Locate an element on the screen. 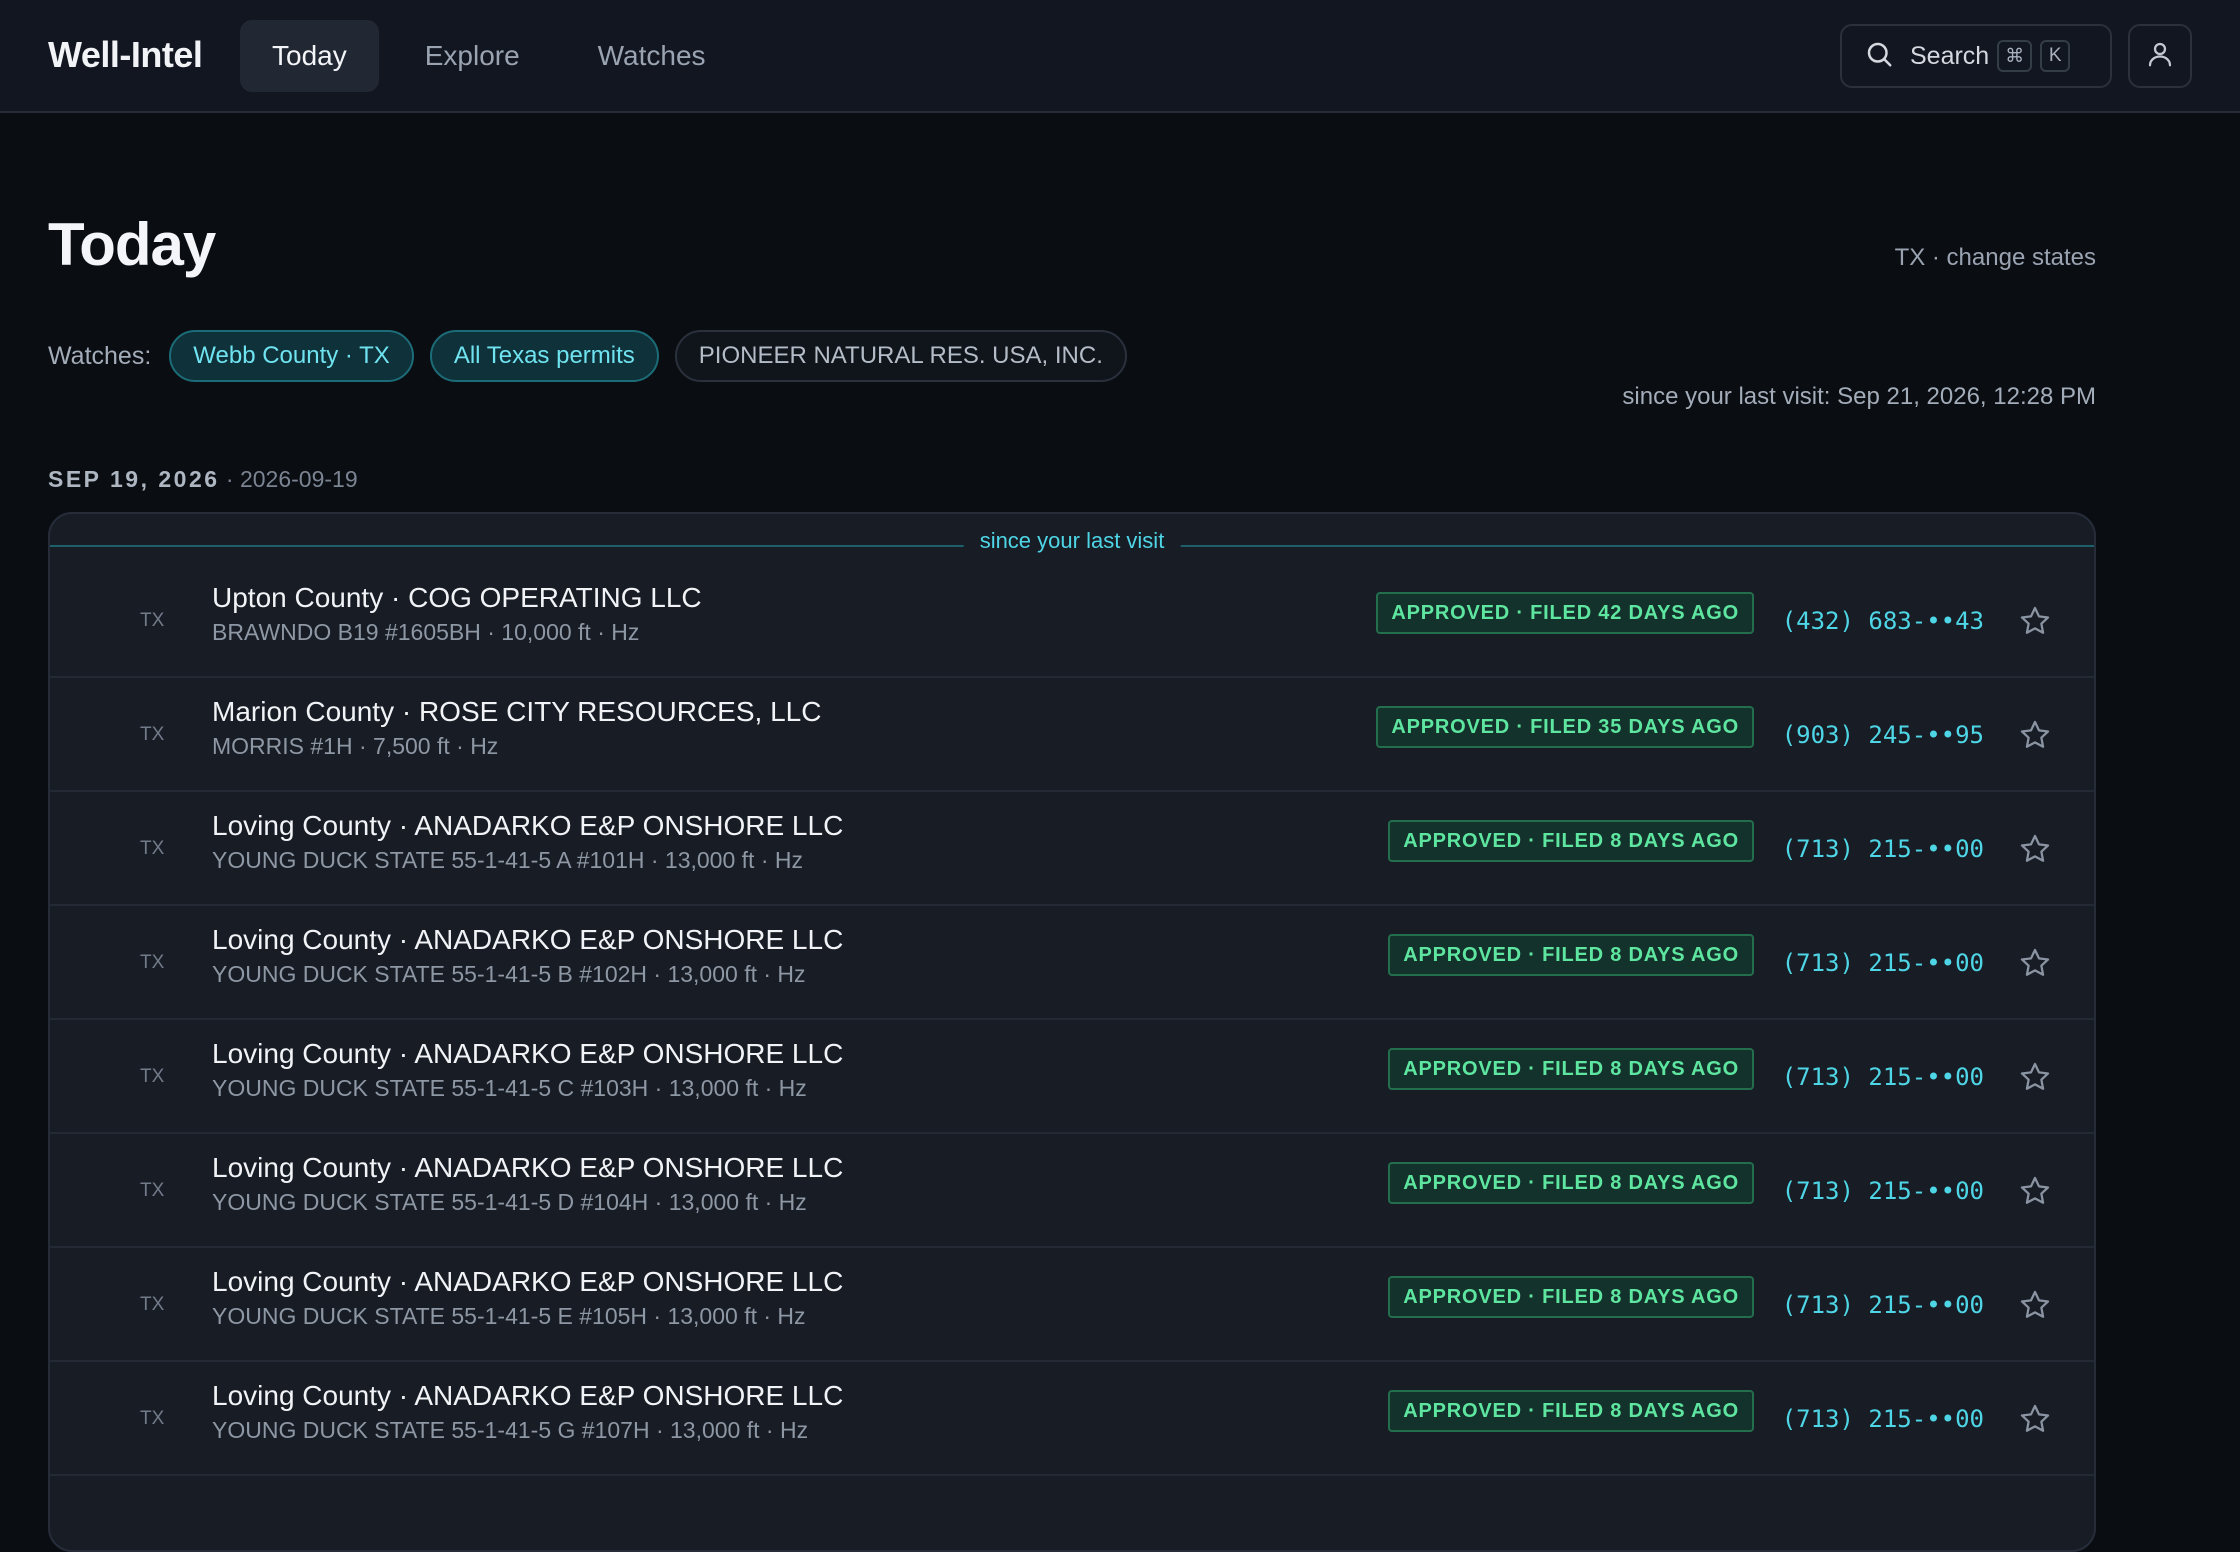  since-last-visit-divider: since your last visit is located at coordinates (1072, 539).